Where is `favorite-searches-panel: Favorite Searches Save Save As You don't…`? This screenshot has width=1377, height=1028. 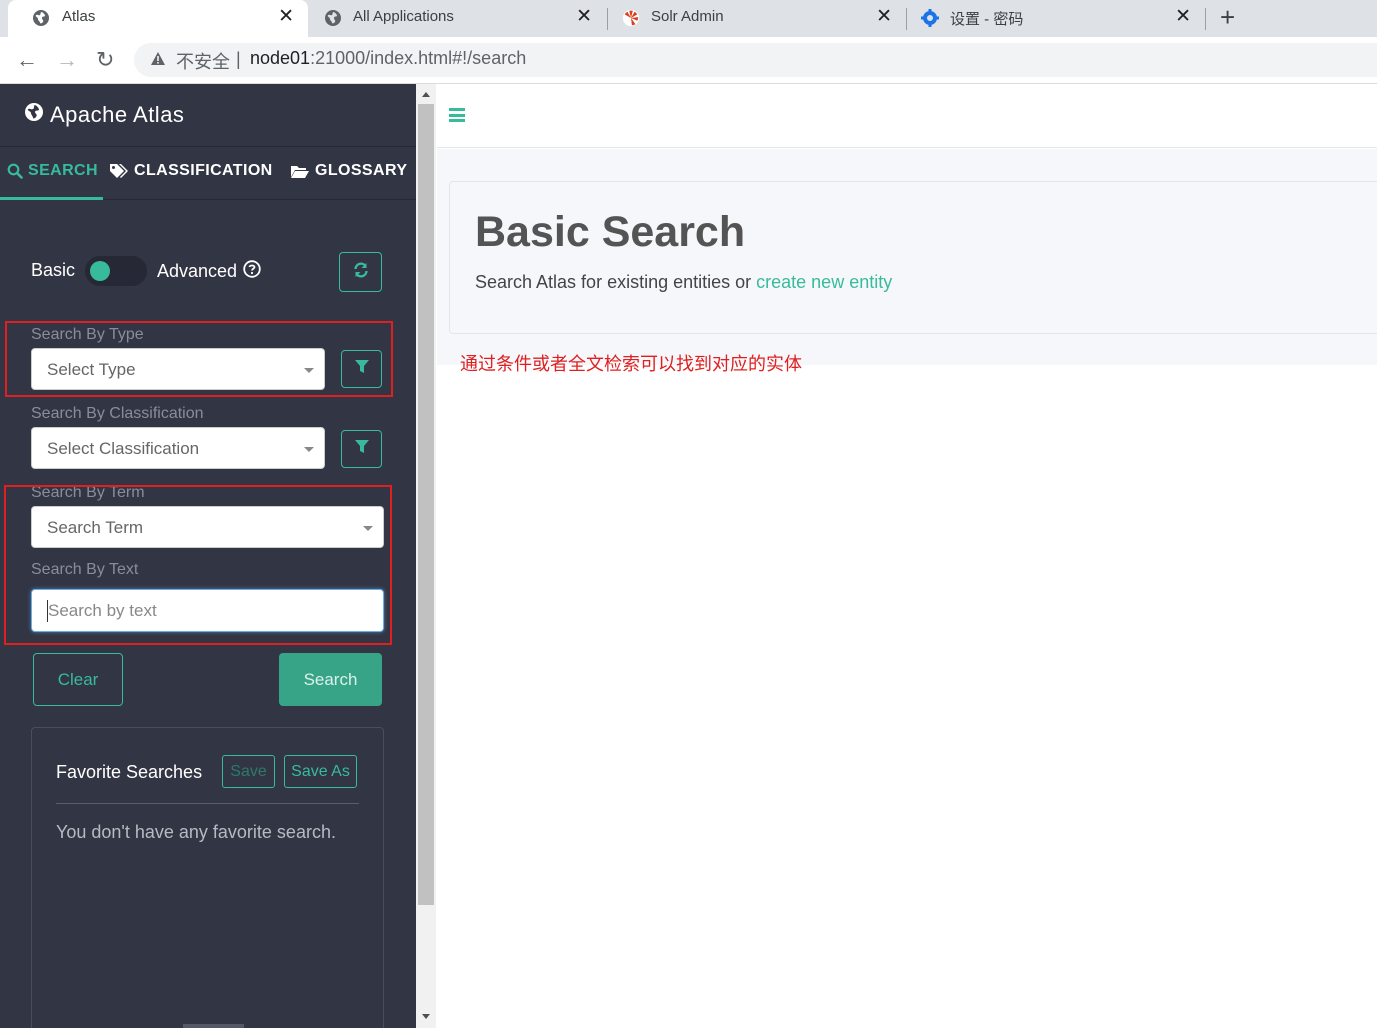 favorite-searches-panel: Favorite Searches Save Save As You don't… is located at coordinates (207, 877).